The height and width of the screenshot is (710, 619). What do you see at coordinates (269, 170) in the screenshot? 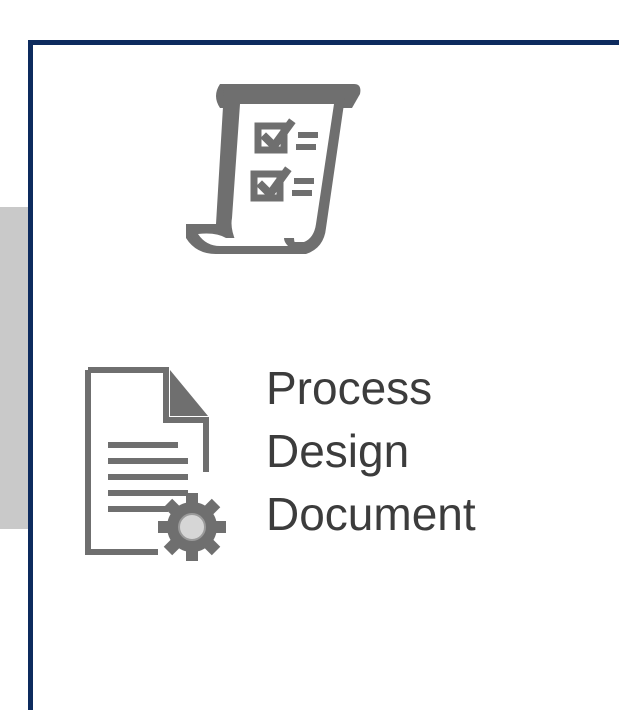
I see `checklist-scroll-icon` at bounding box center [269, 170].